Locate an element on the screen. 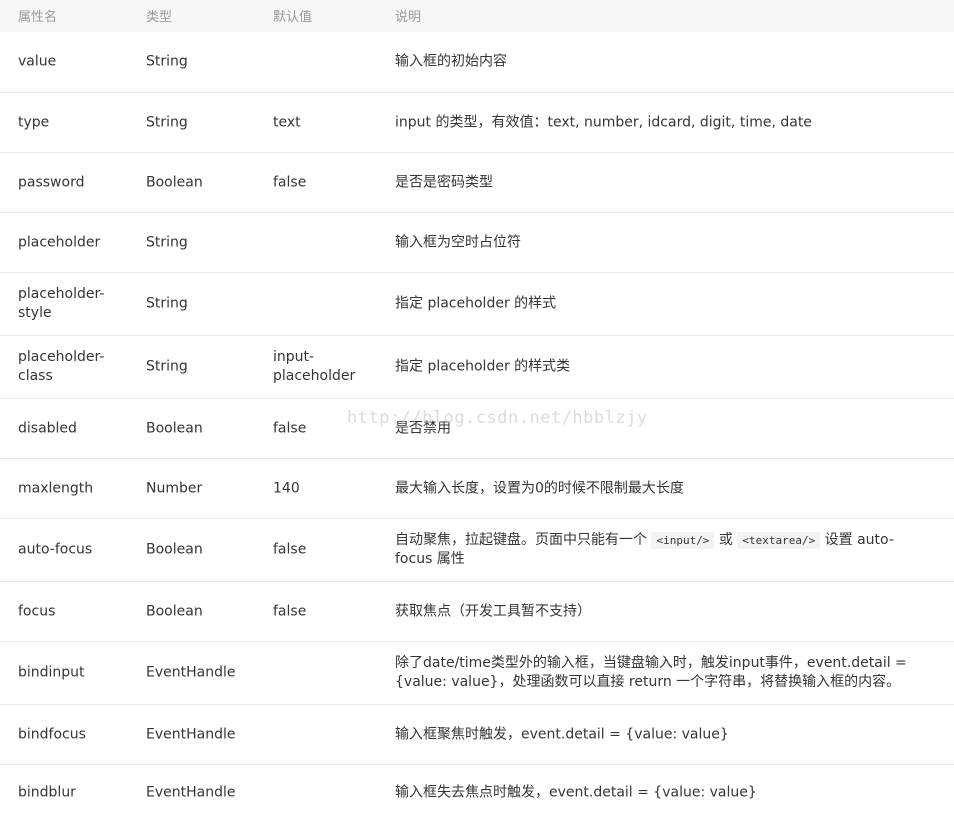 The width and height of the screenshot is (954, 820). attr-name: focus is located at coordinates (37, 611).